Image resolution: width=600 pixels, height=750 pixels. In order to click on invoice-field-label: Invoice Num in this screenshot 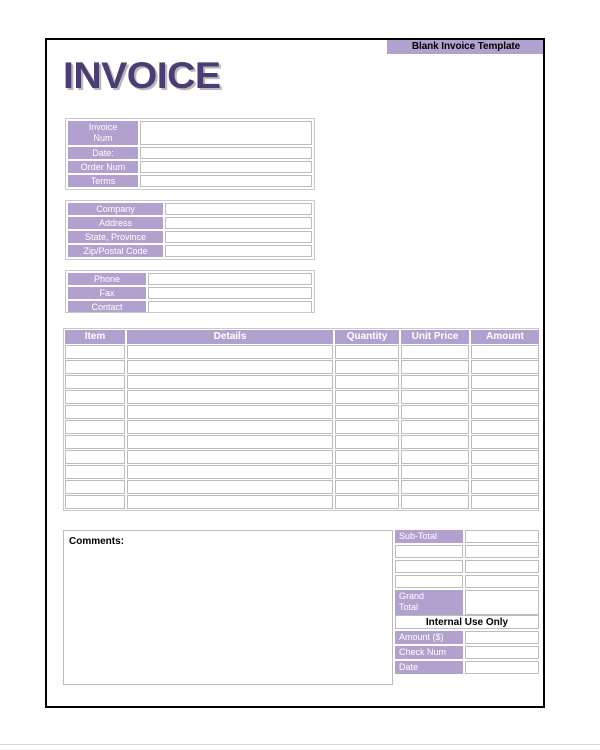, I will do `click(103, 133)`.